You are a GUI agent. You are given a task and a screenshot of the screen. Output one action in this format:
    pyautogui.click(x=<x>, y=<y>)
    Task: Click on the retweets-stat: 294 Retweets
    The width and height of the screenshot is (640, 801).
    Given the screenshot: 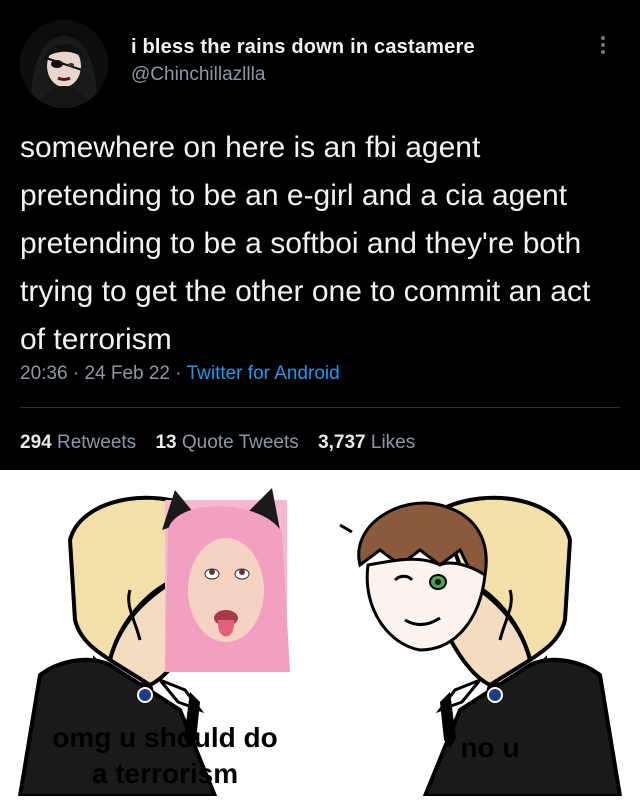 What is the action you would take?
    pyautogui.click(x=78, y=442)
    